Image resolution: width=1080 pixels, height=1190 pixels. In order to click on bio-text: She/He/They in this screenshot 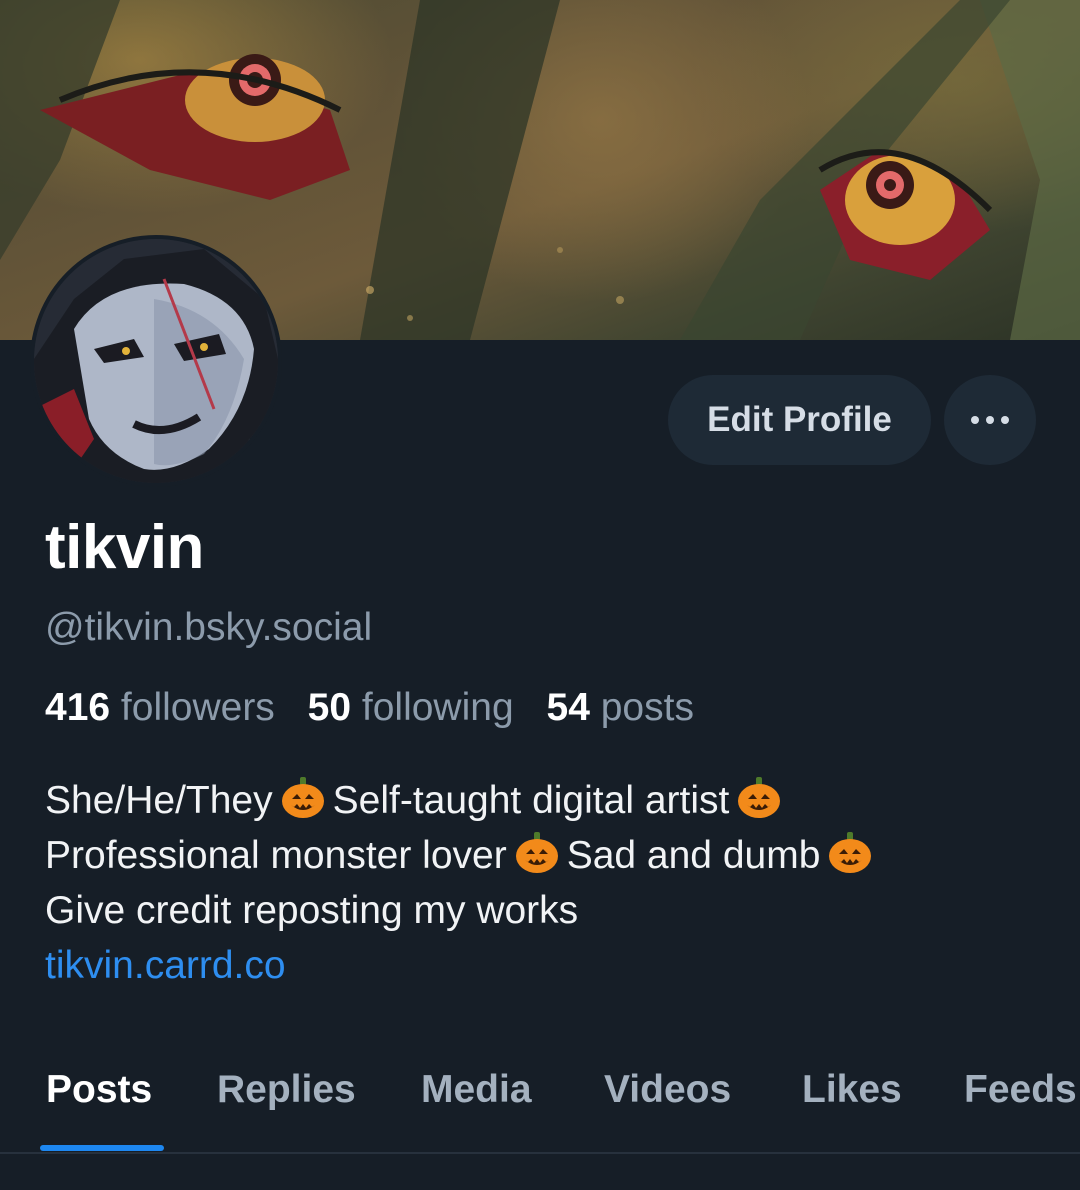, I will do `click(159, 800)`.